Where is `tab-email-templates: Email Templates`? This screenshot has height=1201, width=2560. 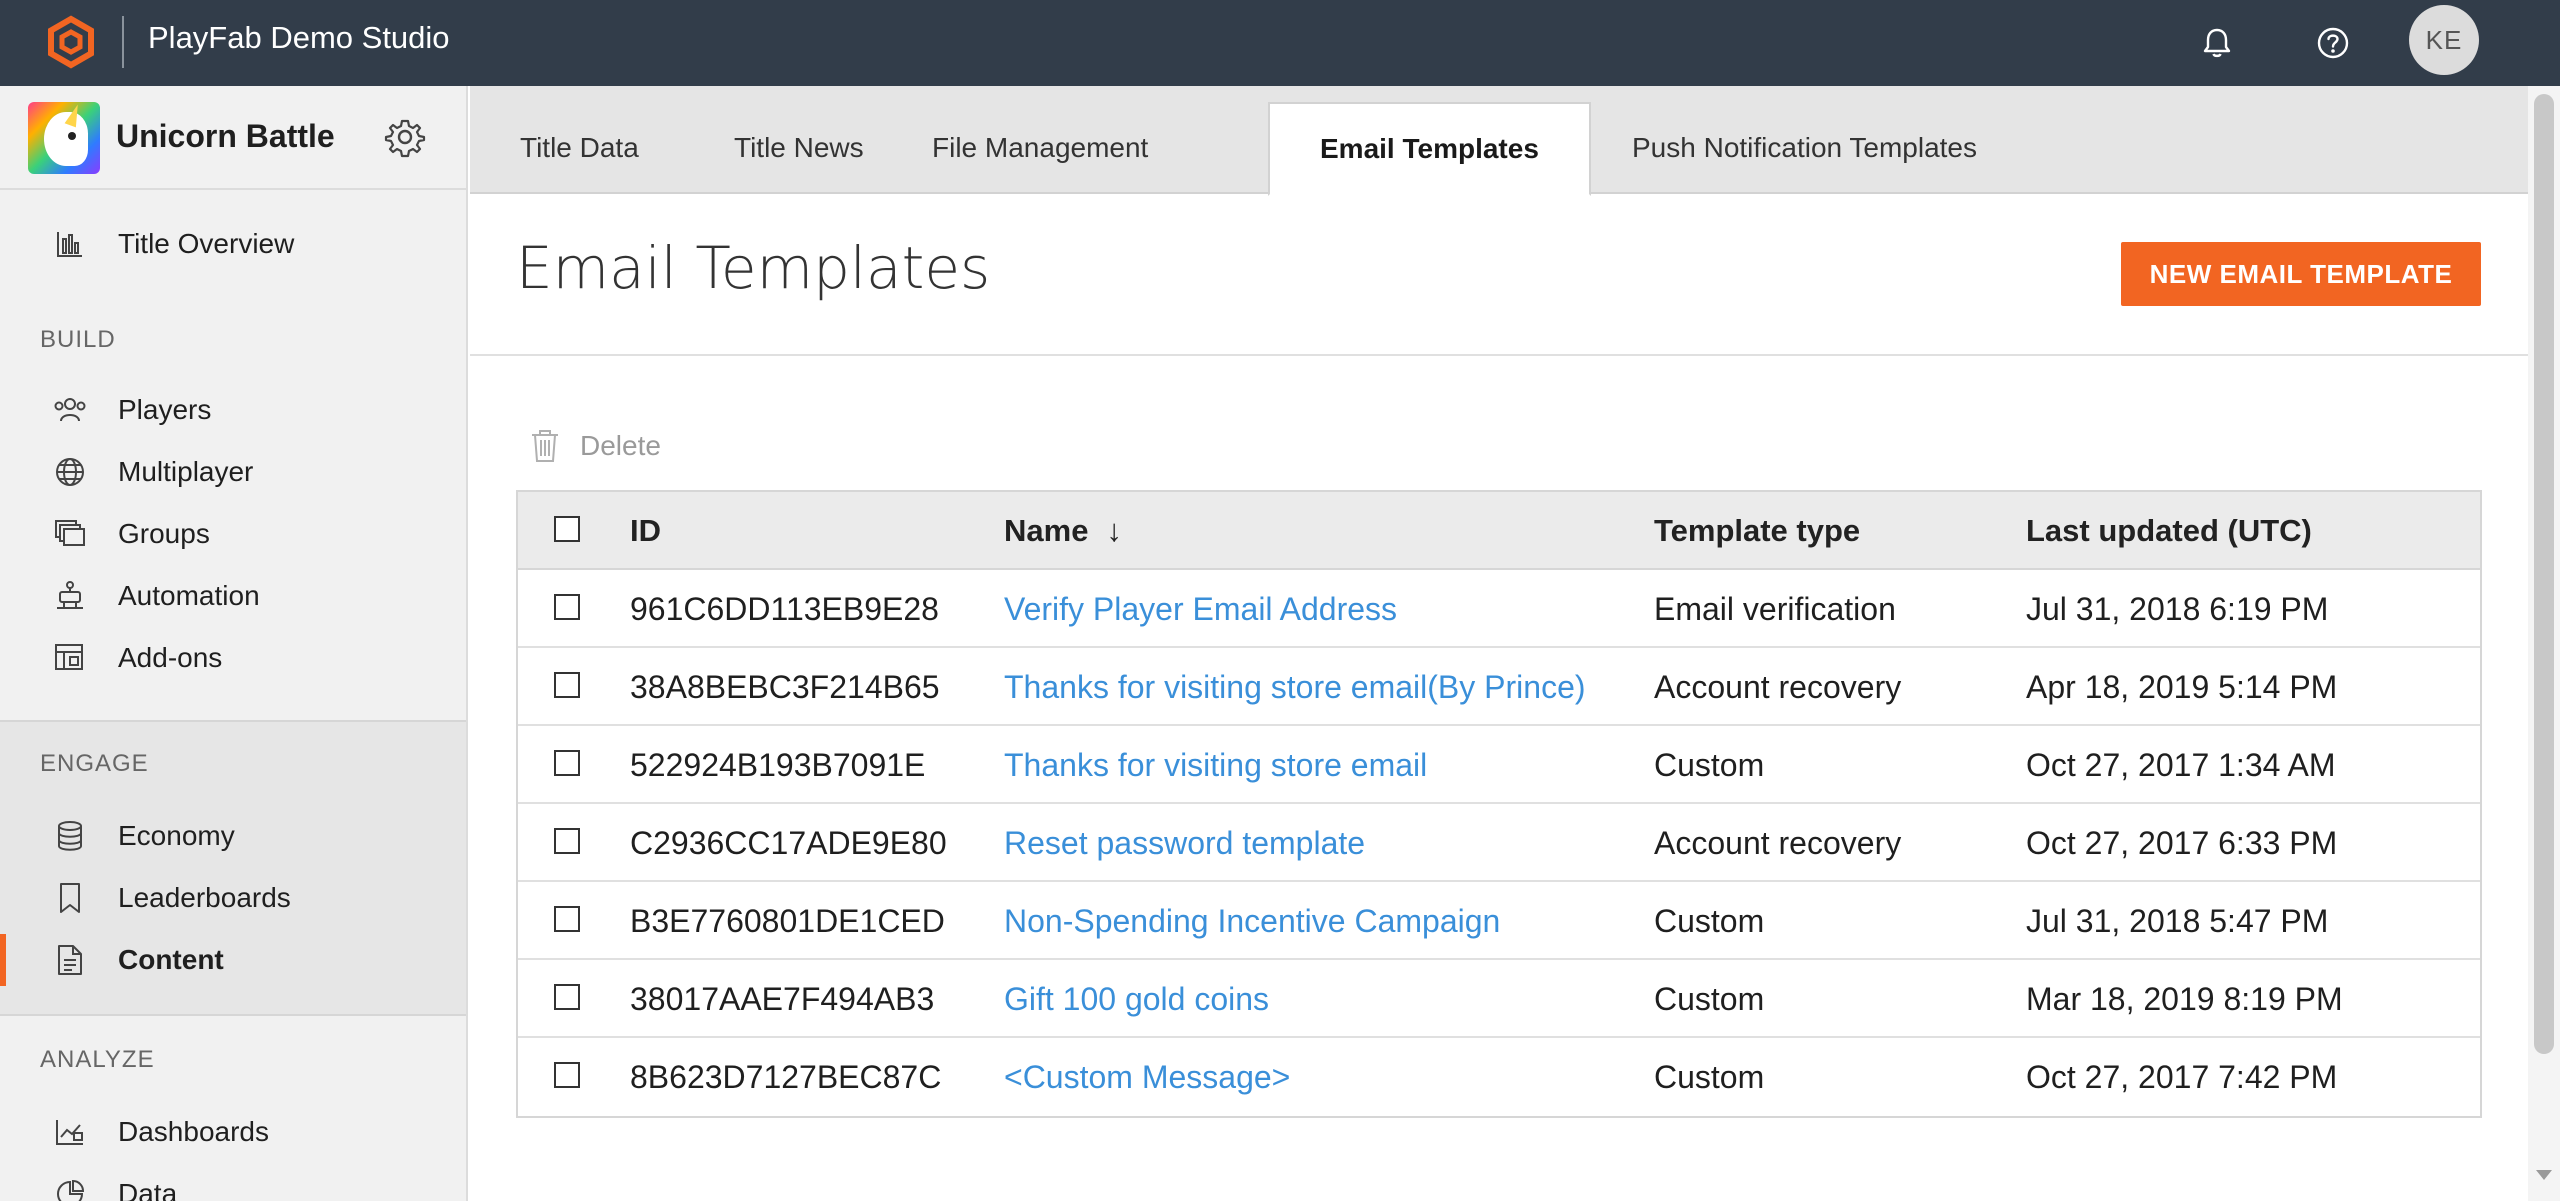
tab-email-templates: Email Templates is located at coordinates (1429, 149).